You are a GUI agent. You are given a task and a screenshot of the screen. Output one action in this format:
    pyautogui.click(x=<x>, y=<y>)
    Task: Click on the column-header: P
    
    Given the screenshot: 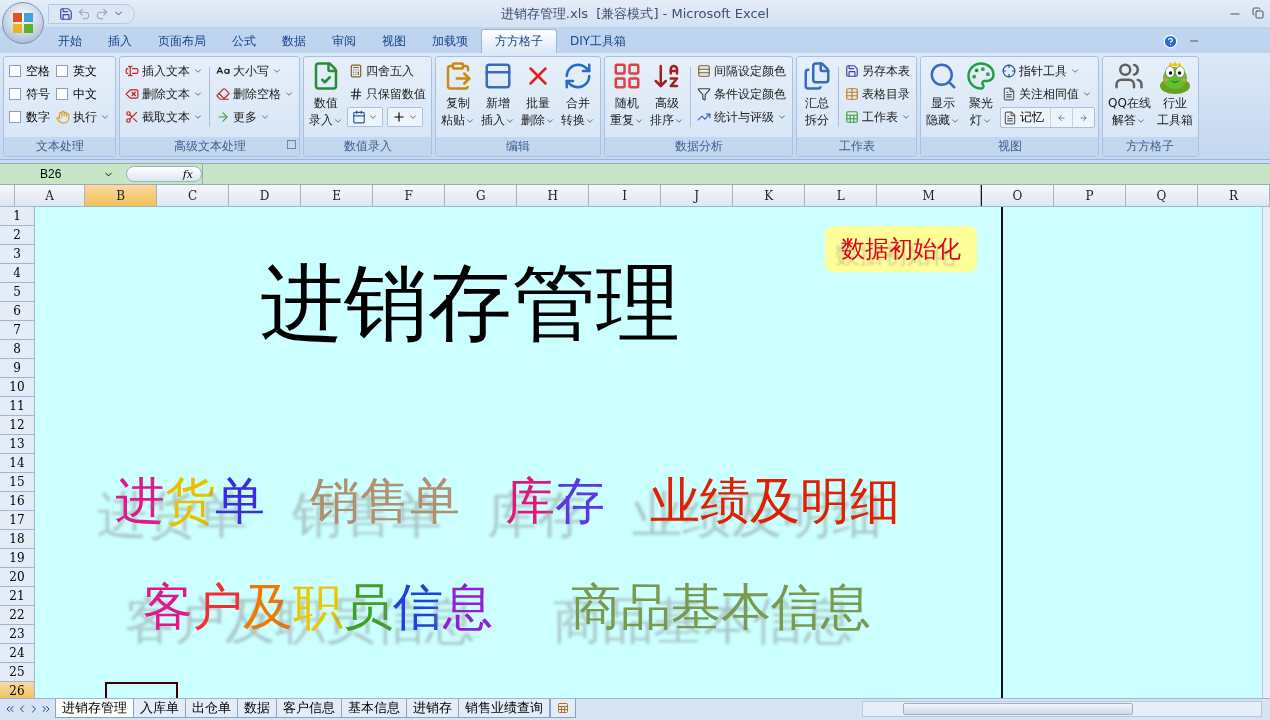 What is the action you would take?
    pyautogui.click(x=1090, y=195)
    